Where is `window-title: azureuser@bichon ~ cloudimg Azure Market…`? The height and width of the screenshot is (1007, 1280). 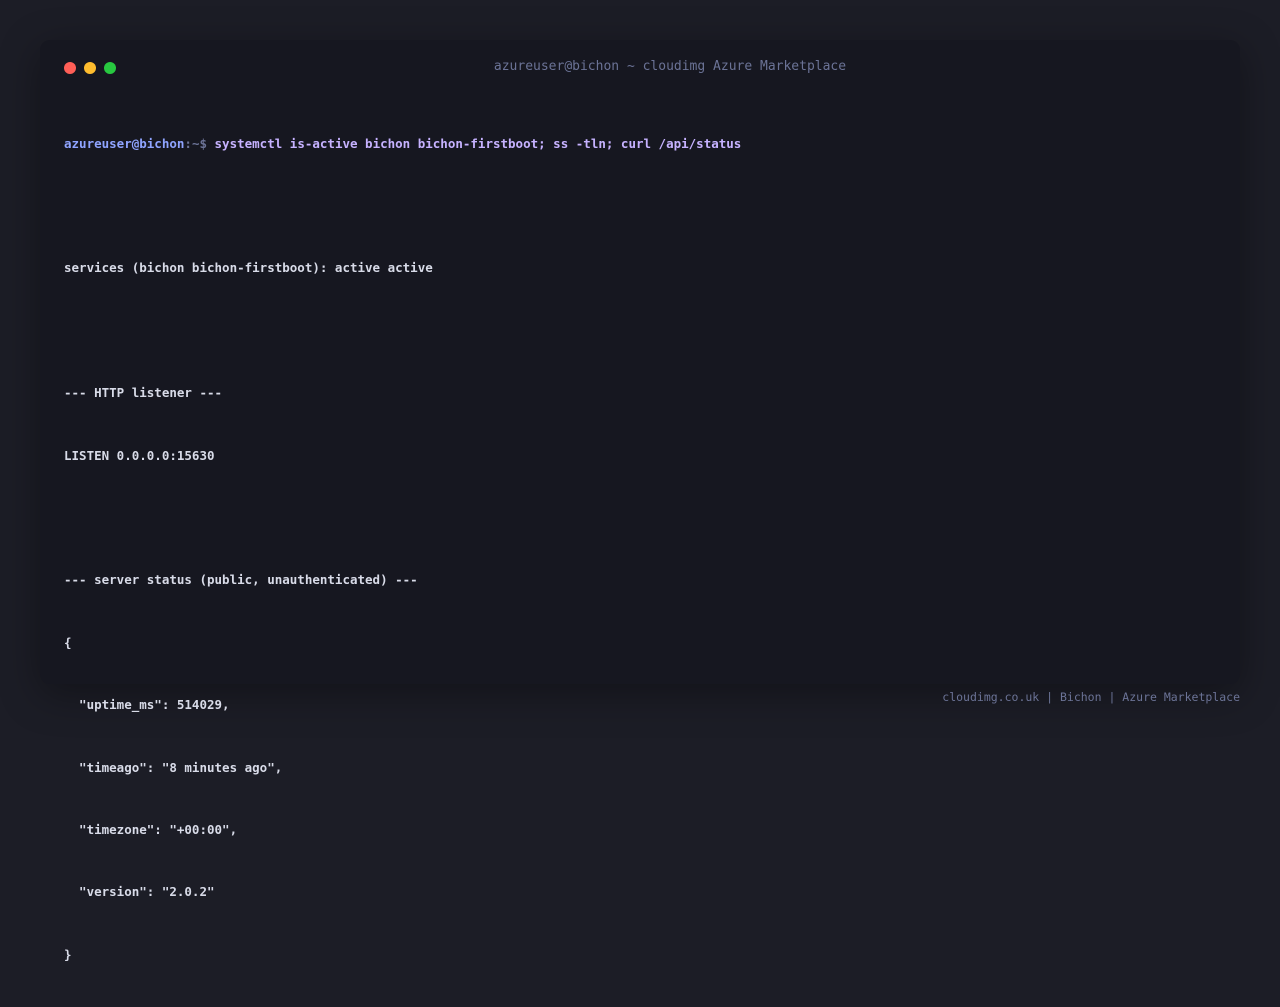 window-title: azureuser@bichon ~ cloudimg Azure Market… is located at coordinates (670, 66).